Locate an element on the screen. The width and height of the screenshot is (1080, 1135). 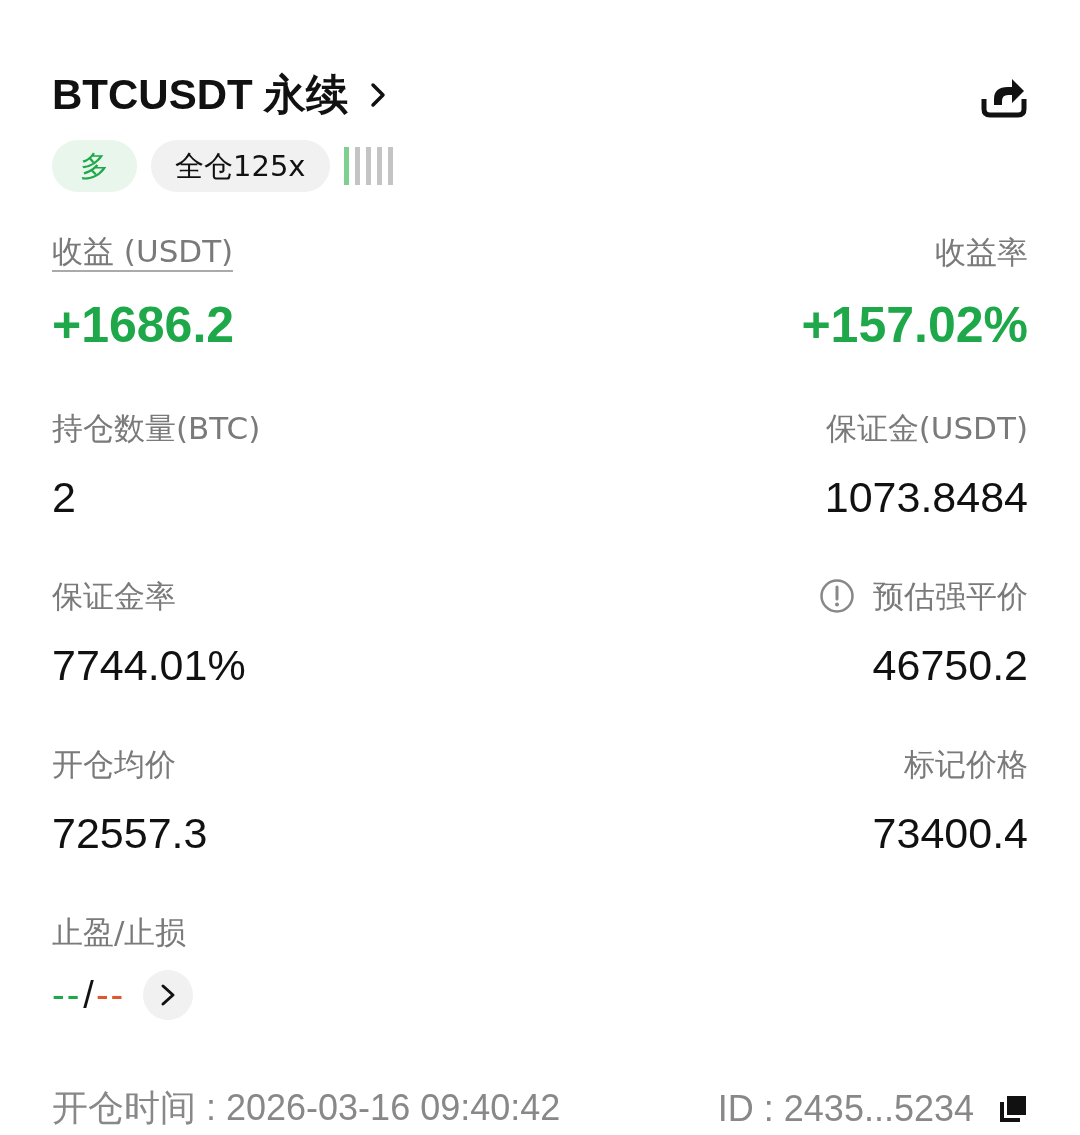
tpsl-label: 止盈/止损 is located at coordinates (119, 932).